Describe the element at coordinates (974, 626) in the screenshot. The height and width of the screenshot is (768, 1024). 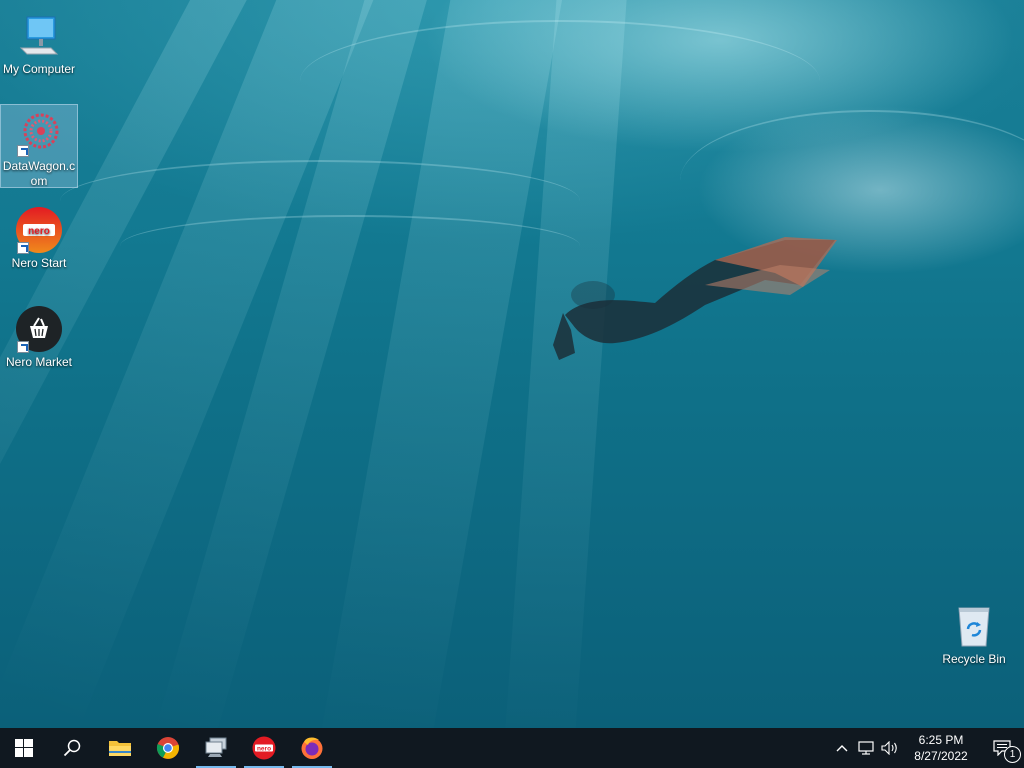
I see `recycle-bin-icon` at that location.